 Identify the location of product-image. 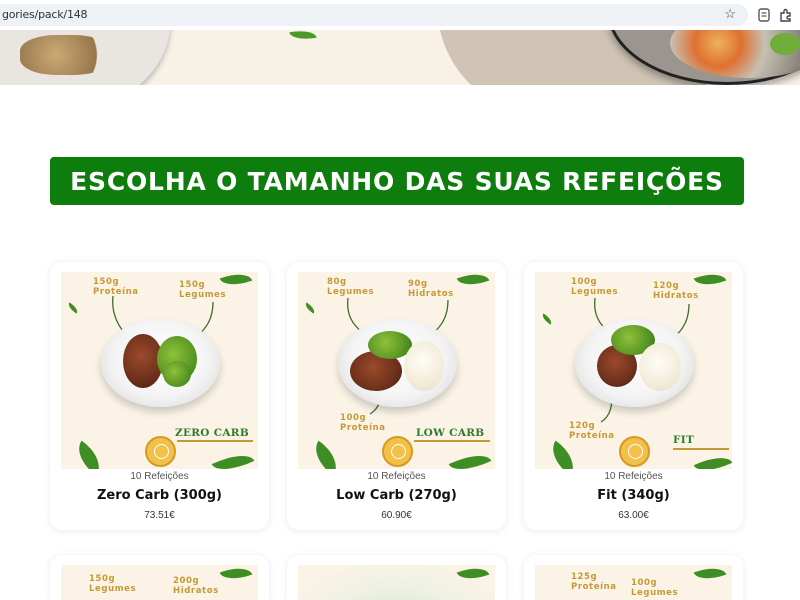
(396, 582).